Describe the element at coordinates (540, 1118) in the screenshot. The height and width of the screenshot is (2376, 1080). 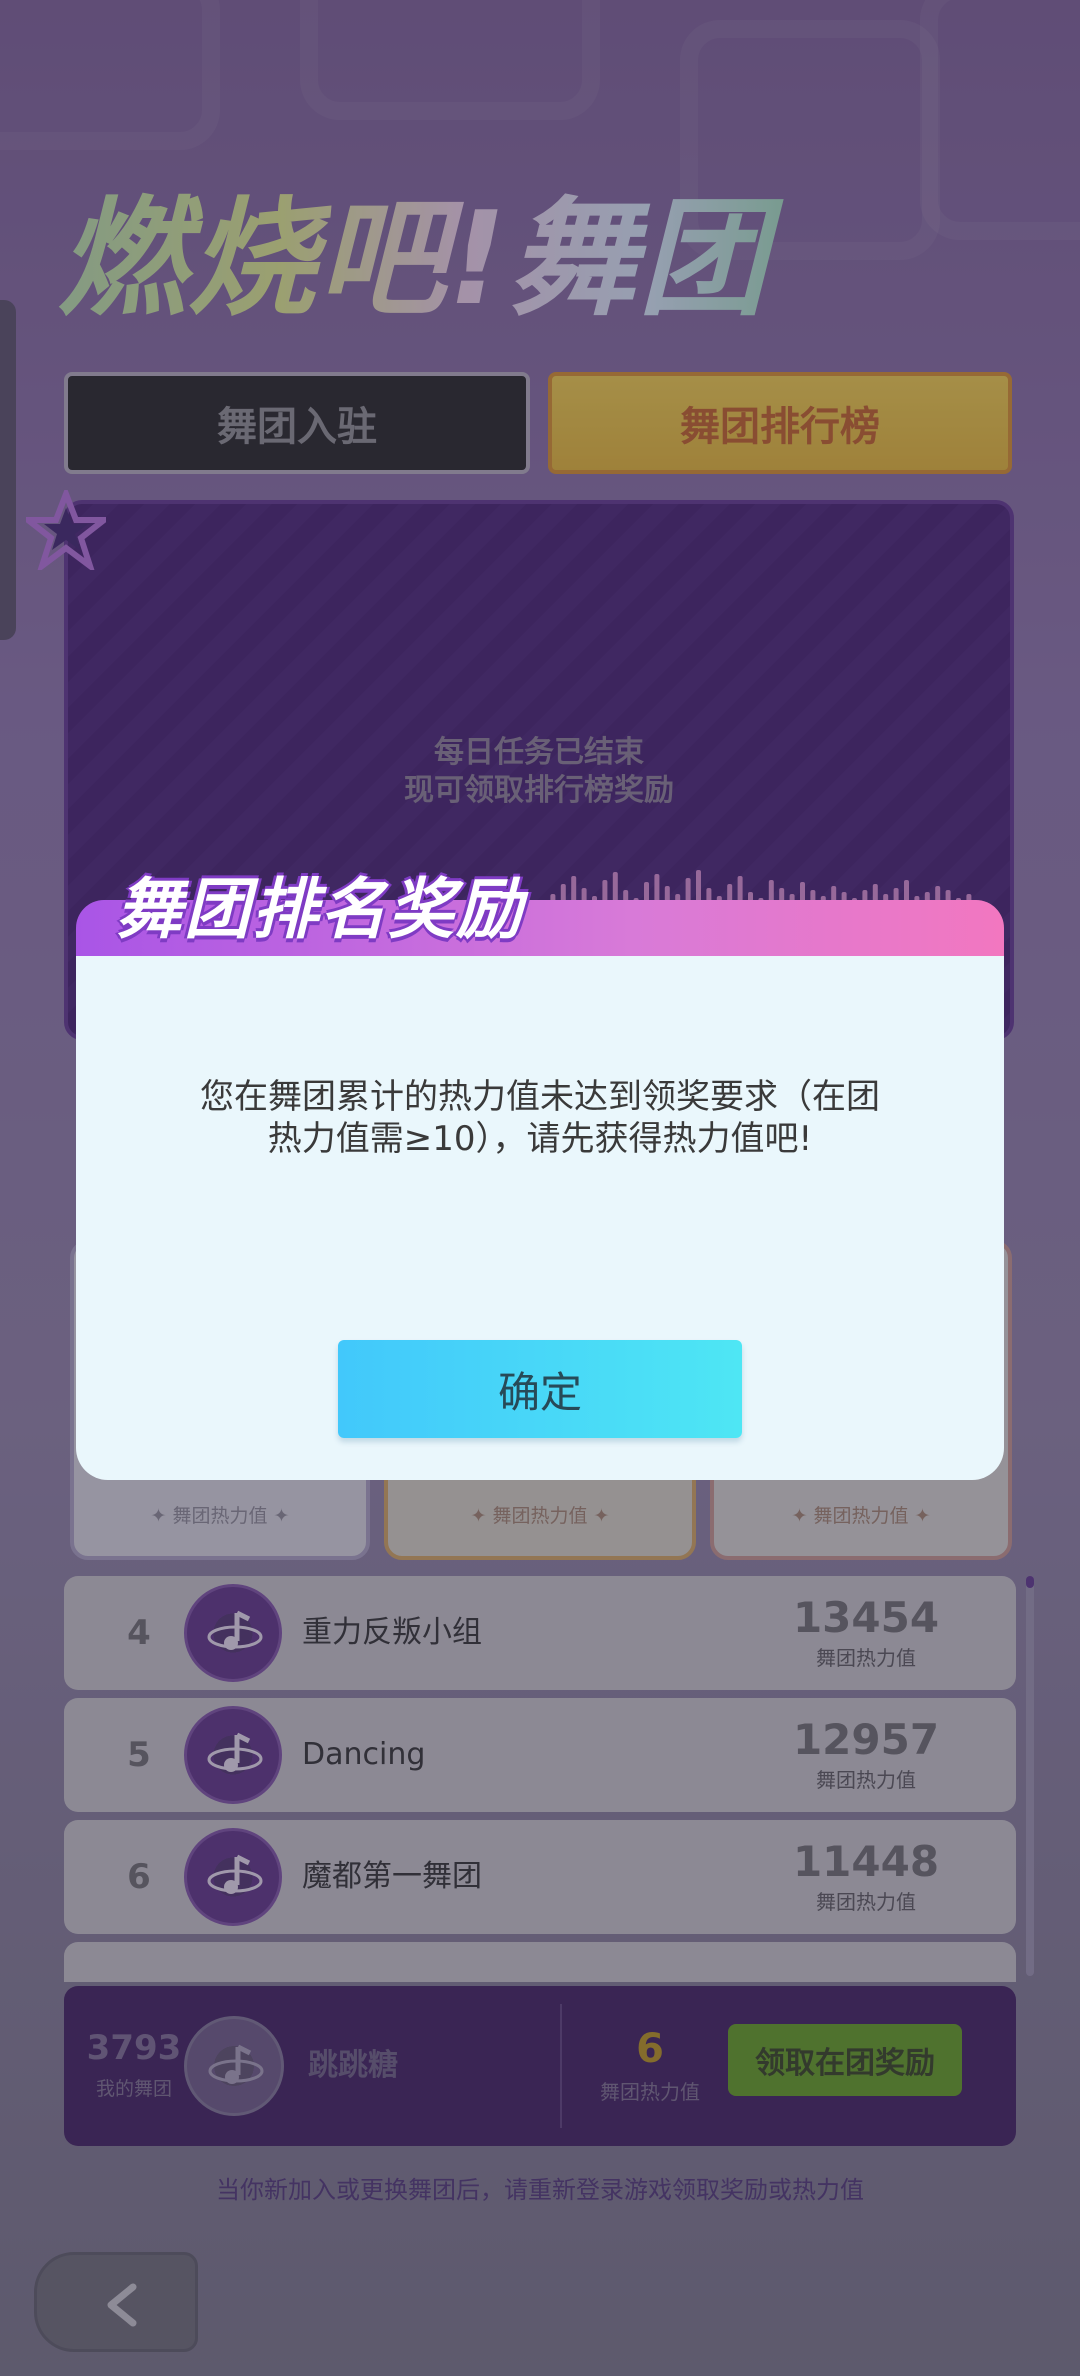
I see `modal-message: 您在舞团累计的热力值未达到领奖要求（在团 热力值需≥10），请先获得热力值吧!` at that location.